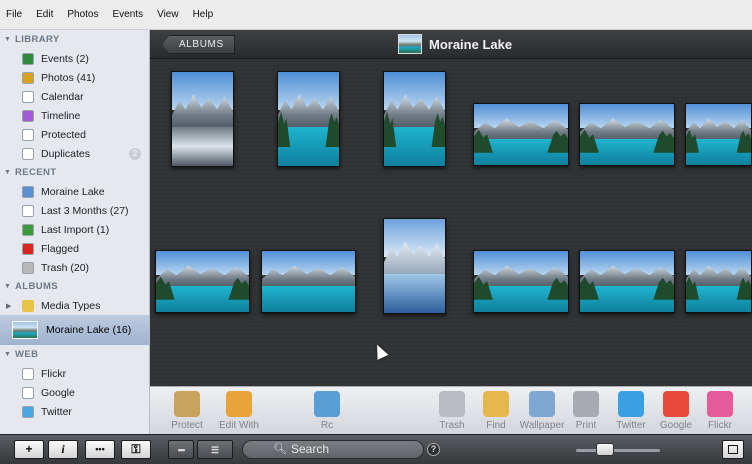 This screenshot has height=464, width=752. I want to click on sidebar-item-duplicates: Duplicates 2, so click(74, 153).